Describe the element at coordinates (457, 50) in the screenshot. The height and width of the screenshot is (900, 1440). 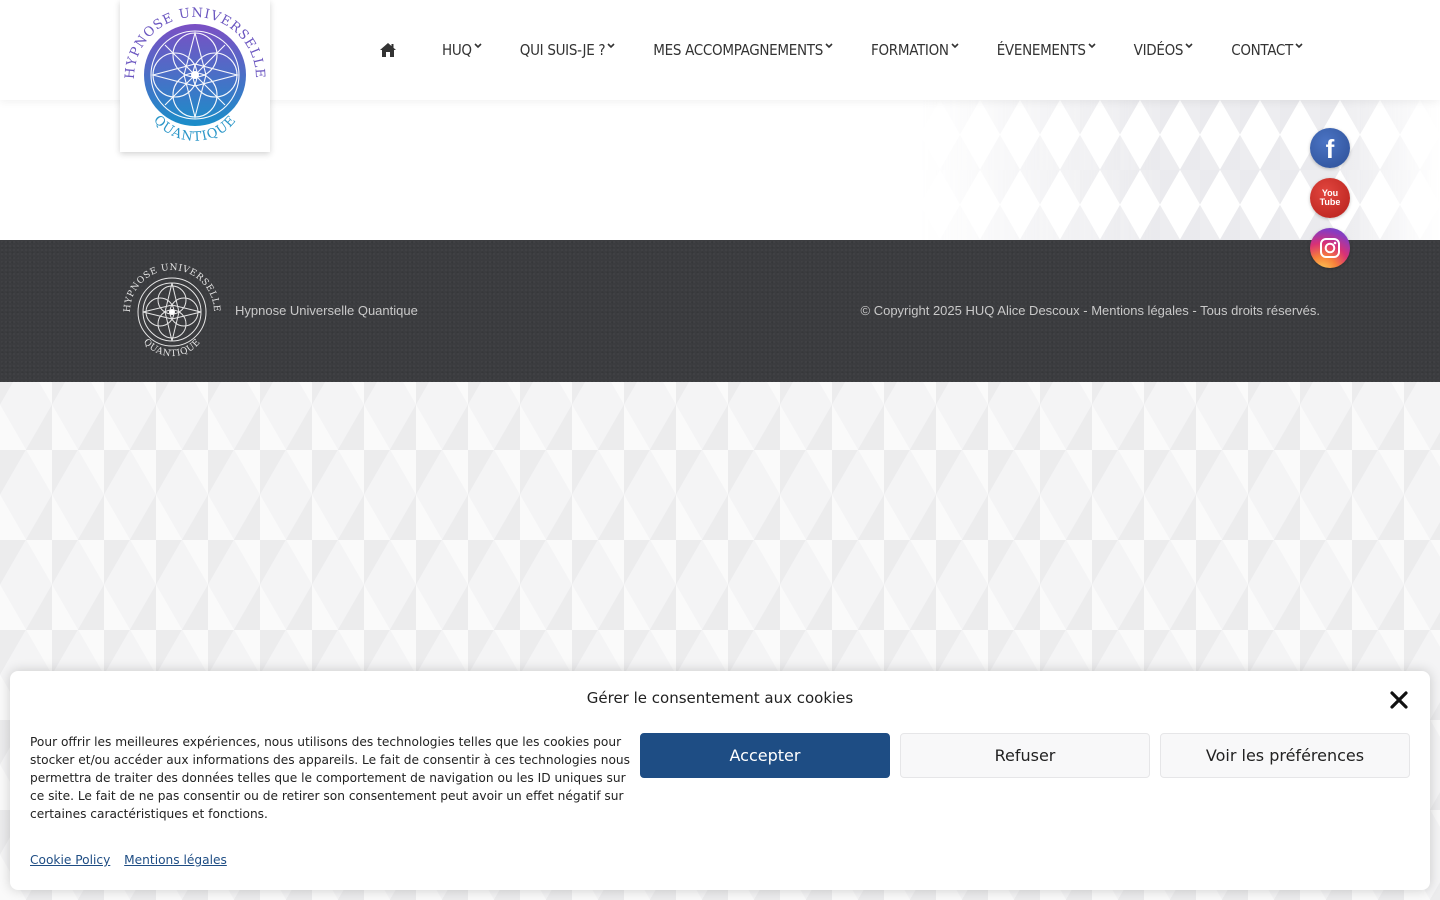
I see `nav-label: HUQ` at that location.